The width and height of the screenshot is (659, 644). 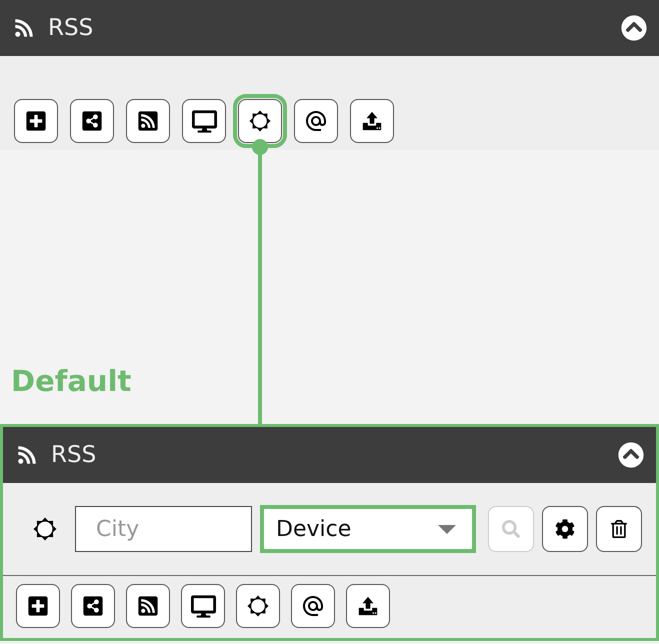 I want to click on city-field: City, so click(x=163, y=529).